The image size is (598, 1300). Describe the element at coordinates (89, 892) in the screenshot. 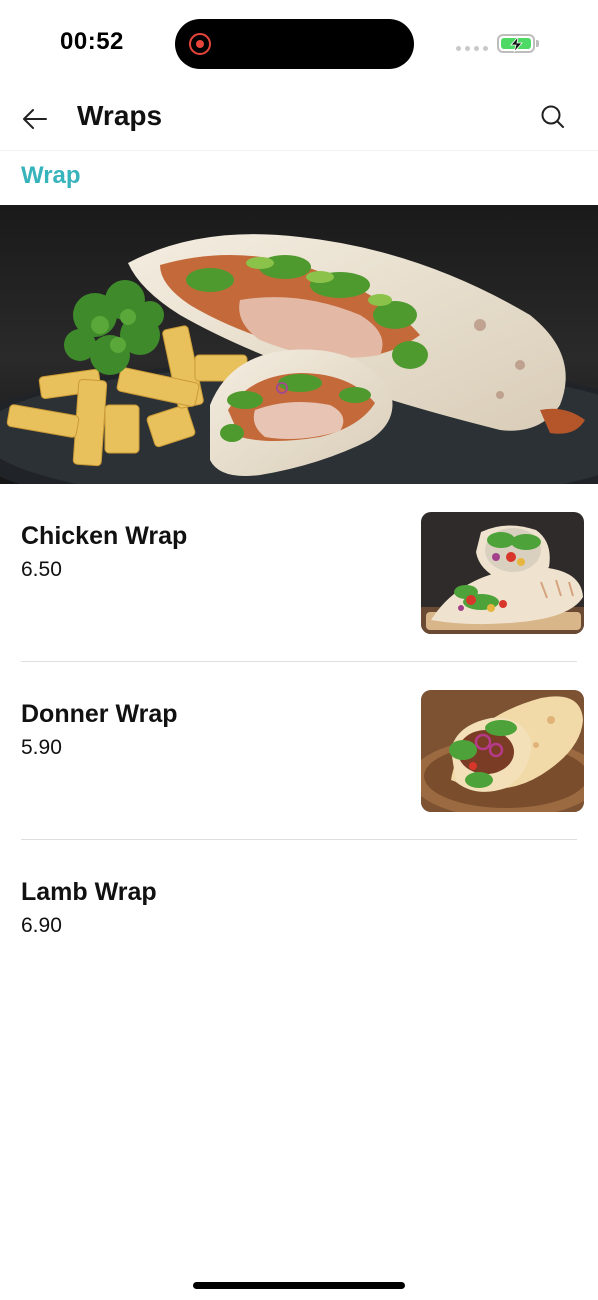

I see `item-name: Lamb Wrap` at that location.